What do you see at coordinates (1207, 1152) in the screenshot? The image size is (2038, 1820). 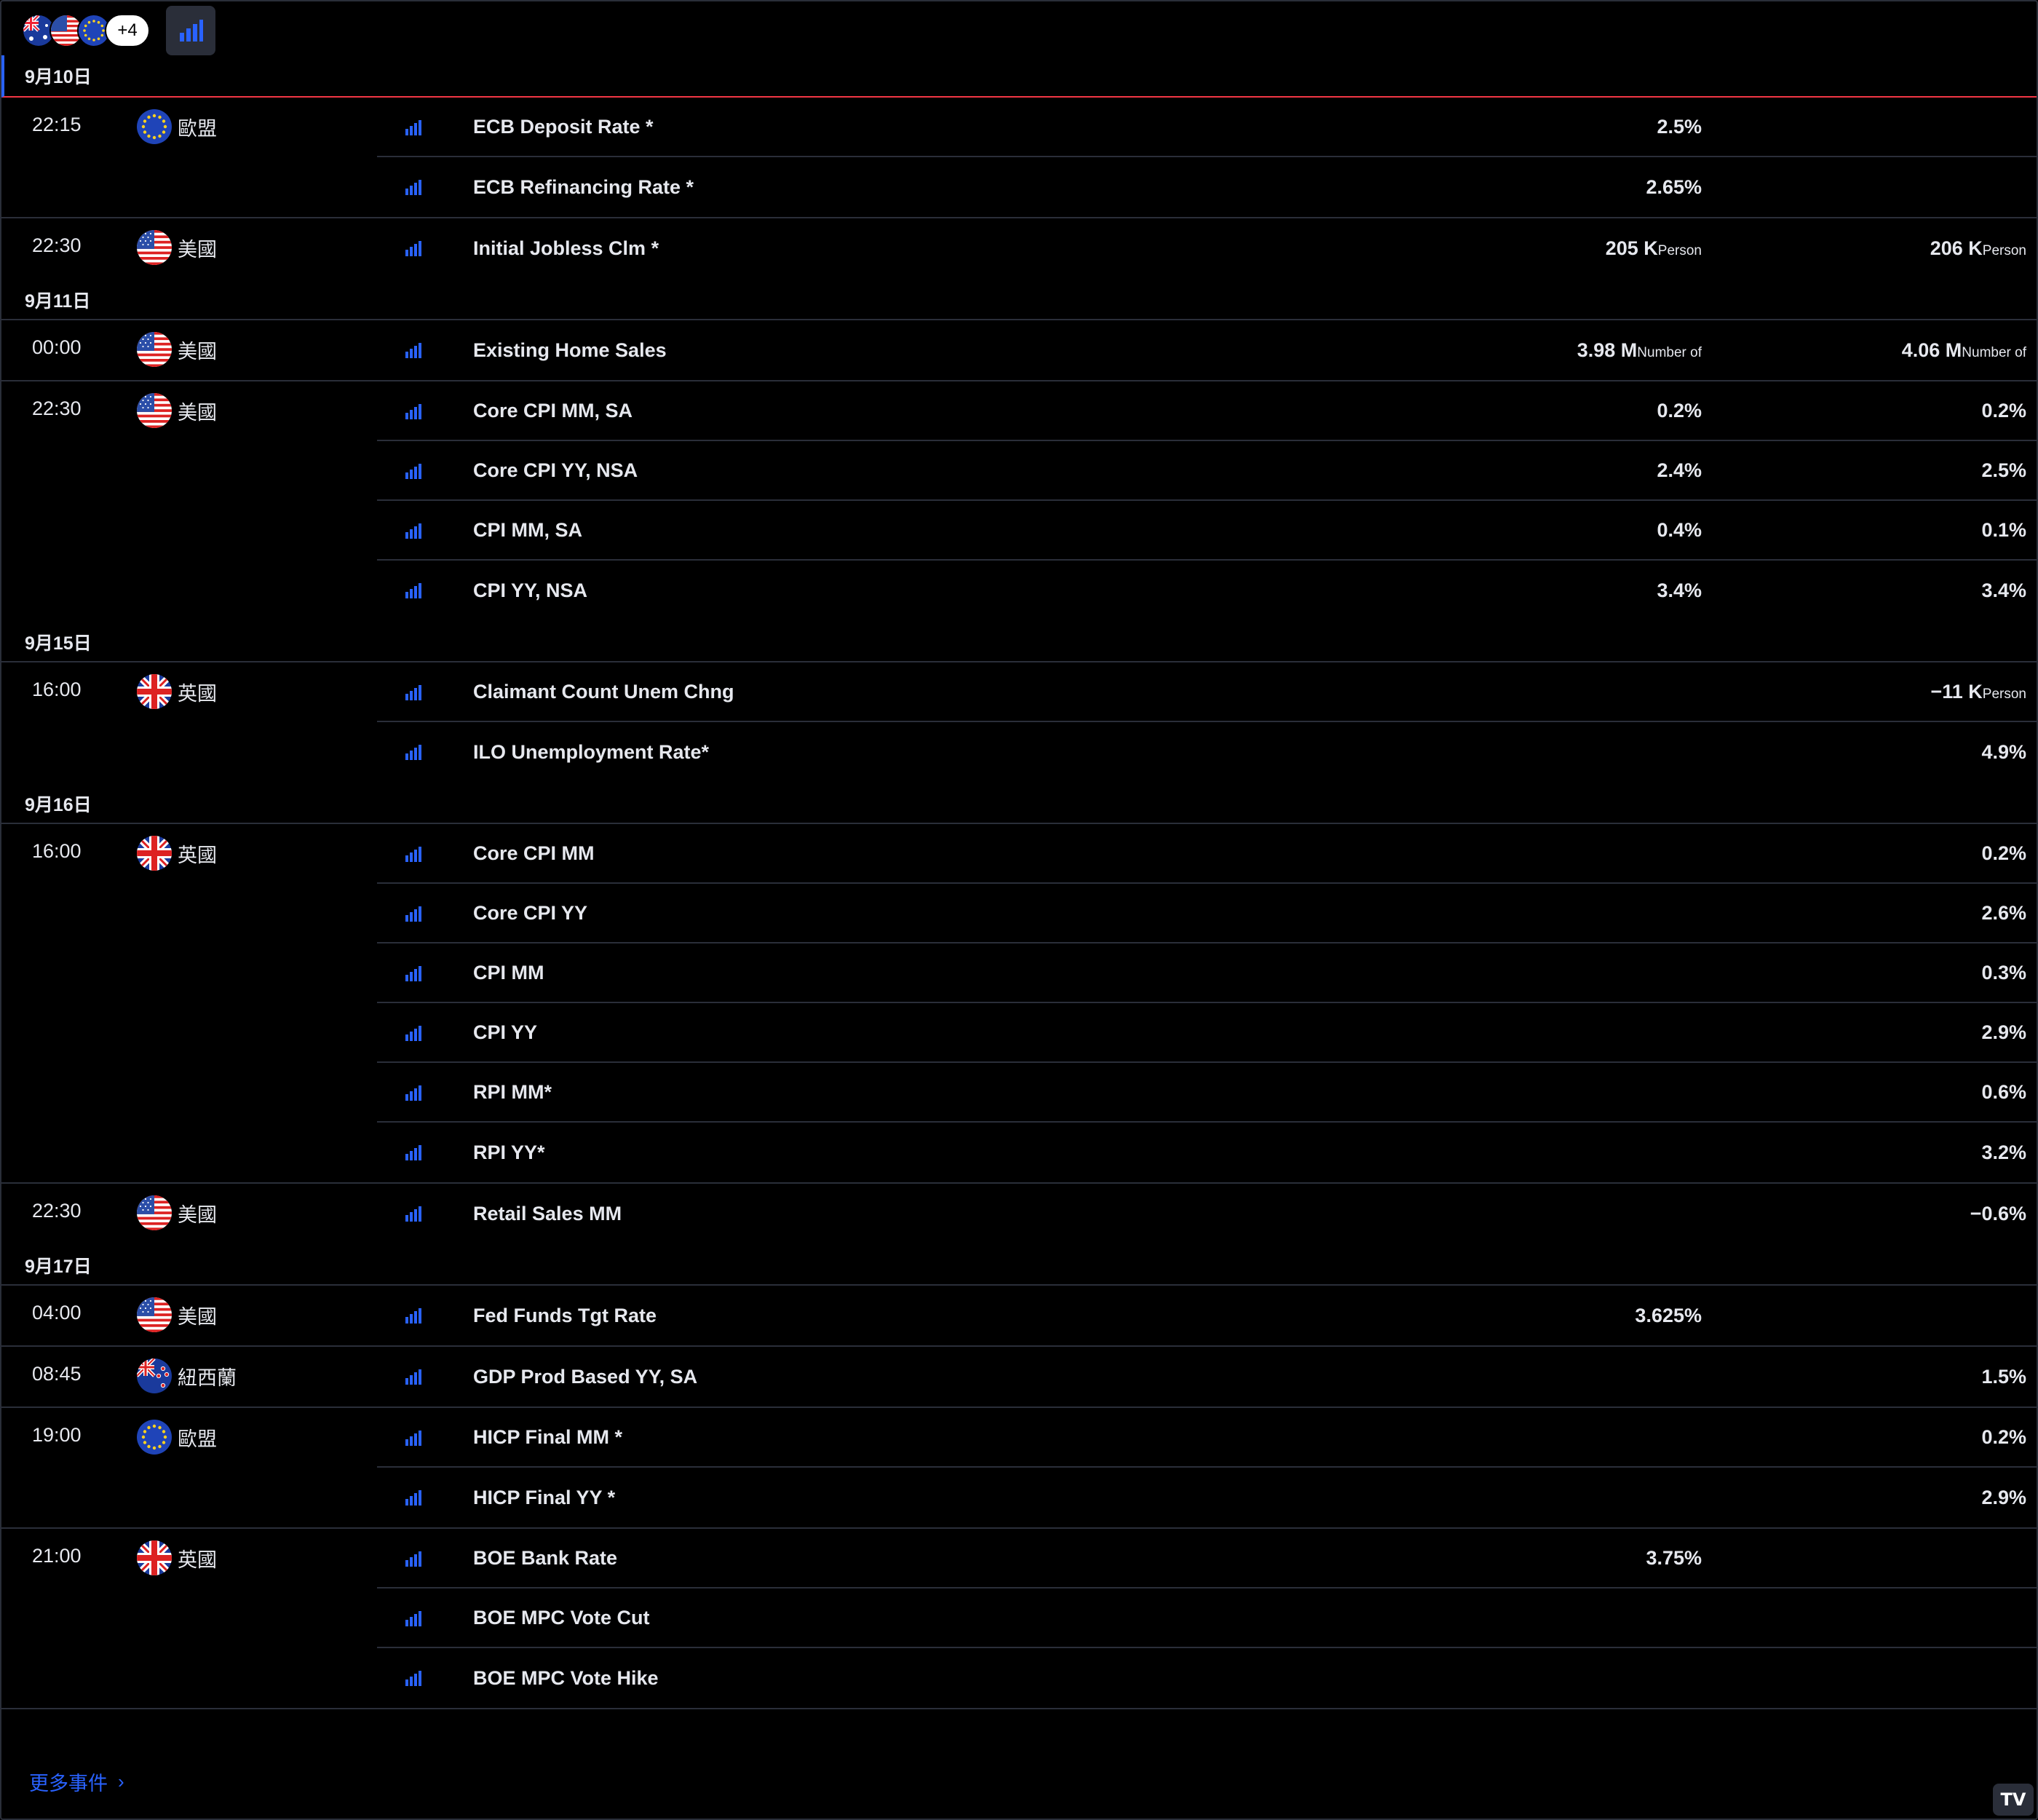 I see `event-row: RPI YY* 3.2%` at bounding box center [1207, 1152].